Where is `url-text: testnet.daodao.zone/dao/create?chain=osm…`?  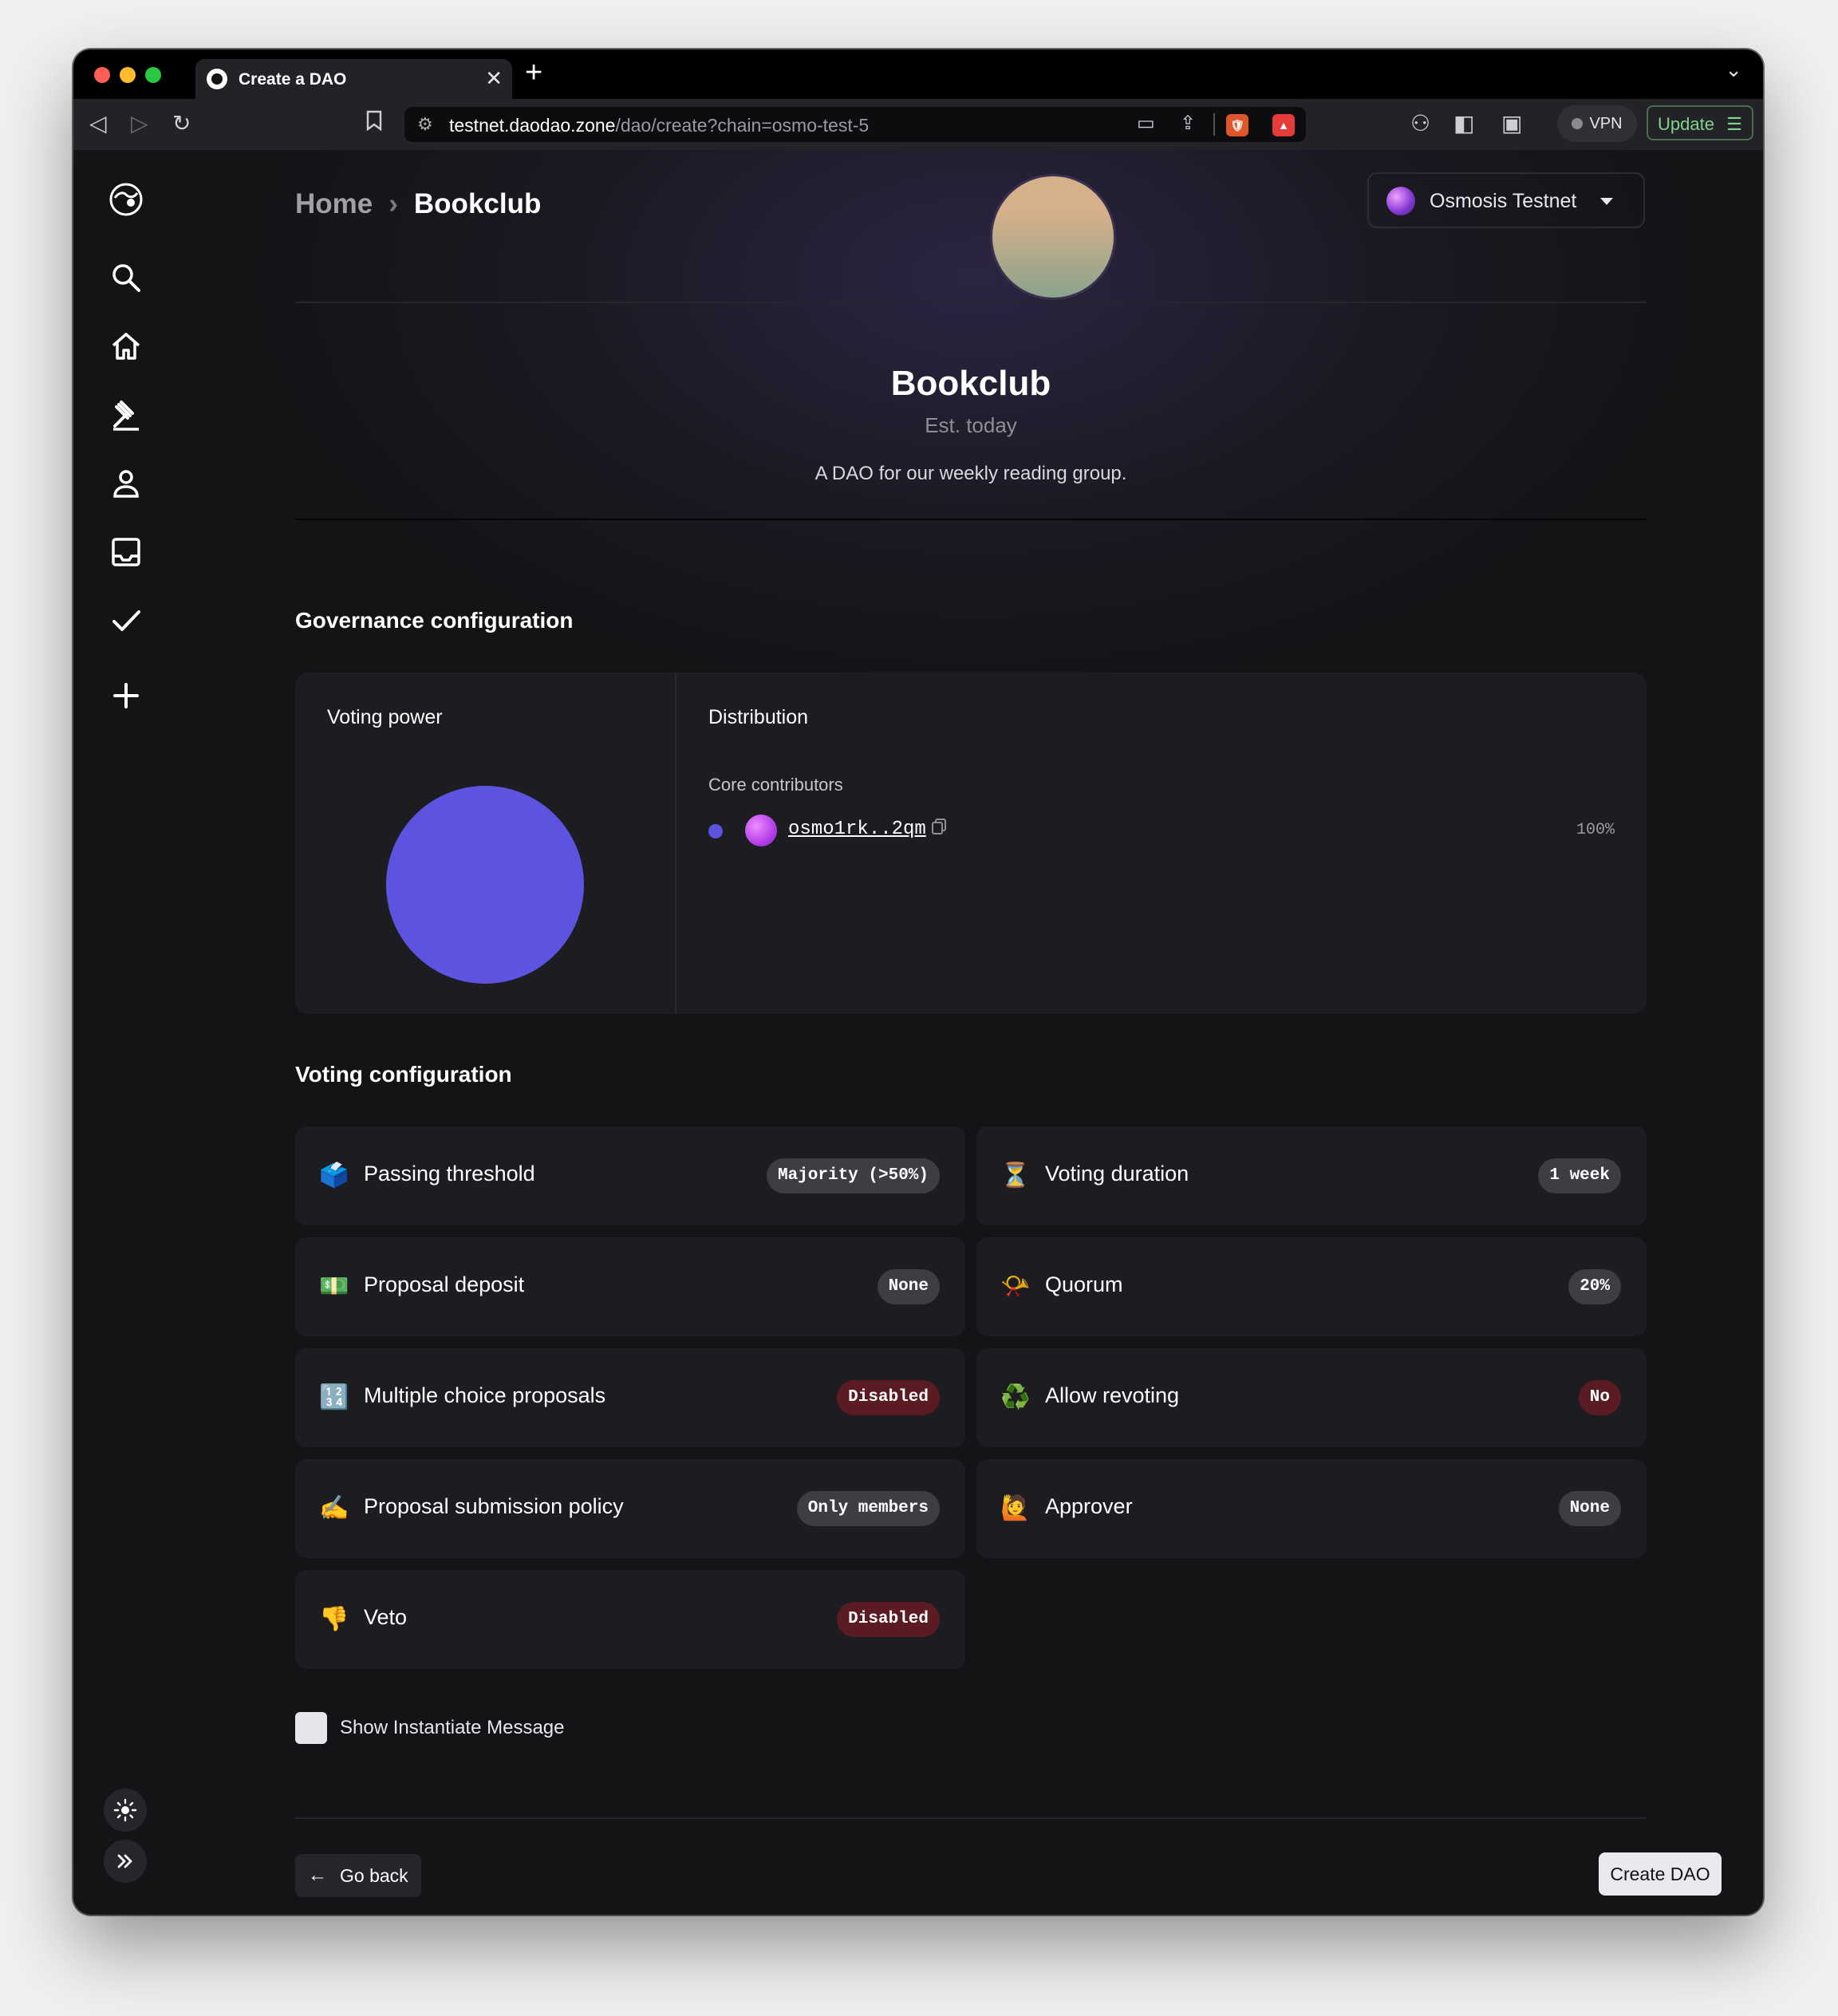 url-text: testnet.daodao.zone/dao/create?chain=osm… is located at coordinates (659, 126).